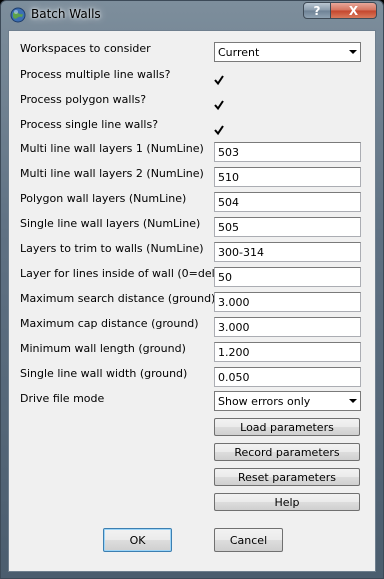  Describe the element at coordinates (264, 401) in the screenshot. I see `drive-mode-select-value: Show errors only` at that location.